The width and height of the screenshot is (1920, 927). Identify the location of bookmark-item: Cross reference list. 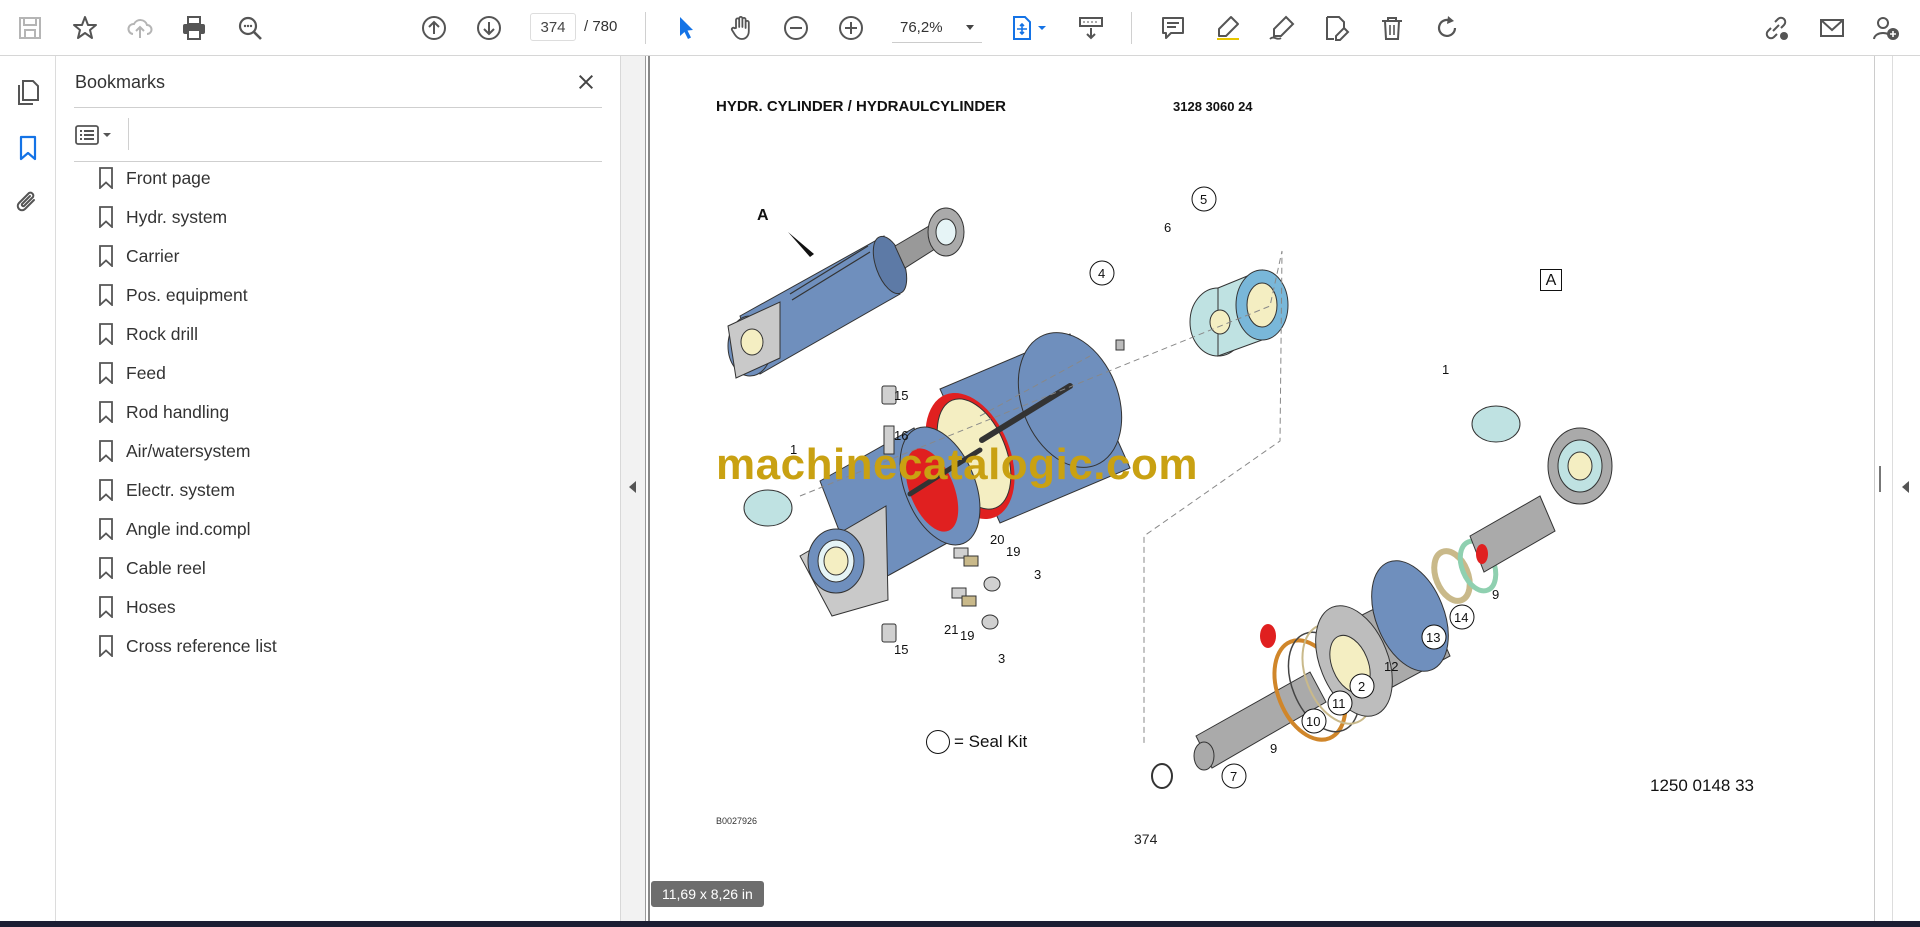
(346, 646).